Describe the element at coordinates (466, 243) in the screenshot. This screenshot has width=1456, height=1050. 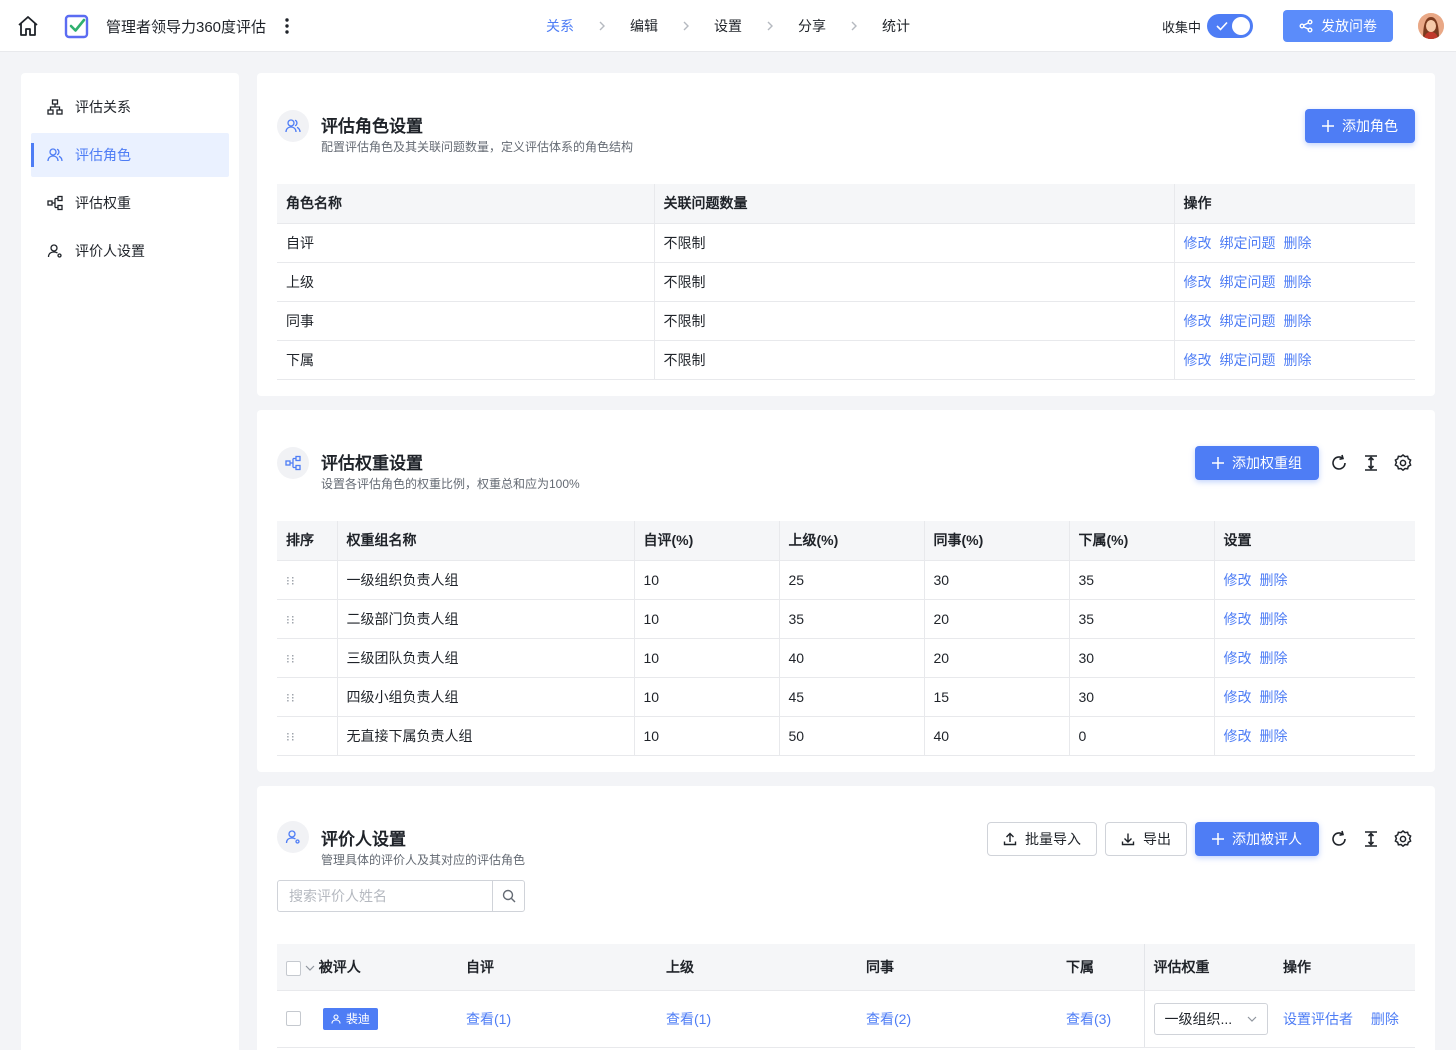
I see `role-name: 自评` at that location.